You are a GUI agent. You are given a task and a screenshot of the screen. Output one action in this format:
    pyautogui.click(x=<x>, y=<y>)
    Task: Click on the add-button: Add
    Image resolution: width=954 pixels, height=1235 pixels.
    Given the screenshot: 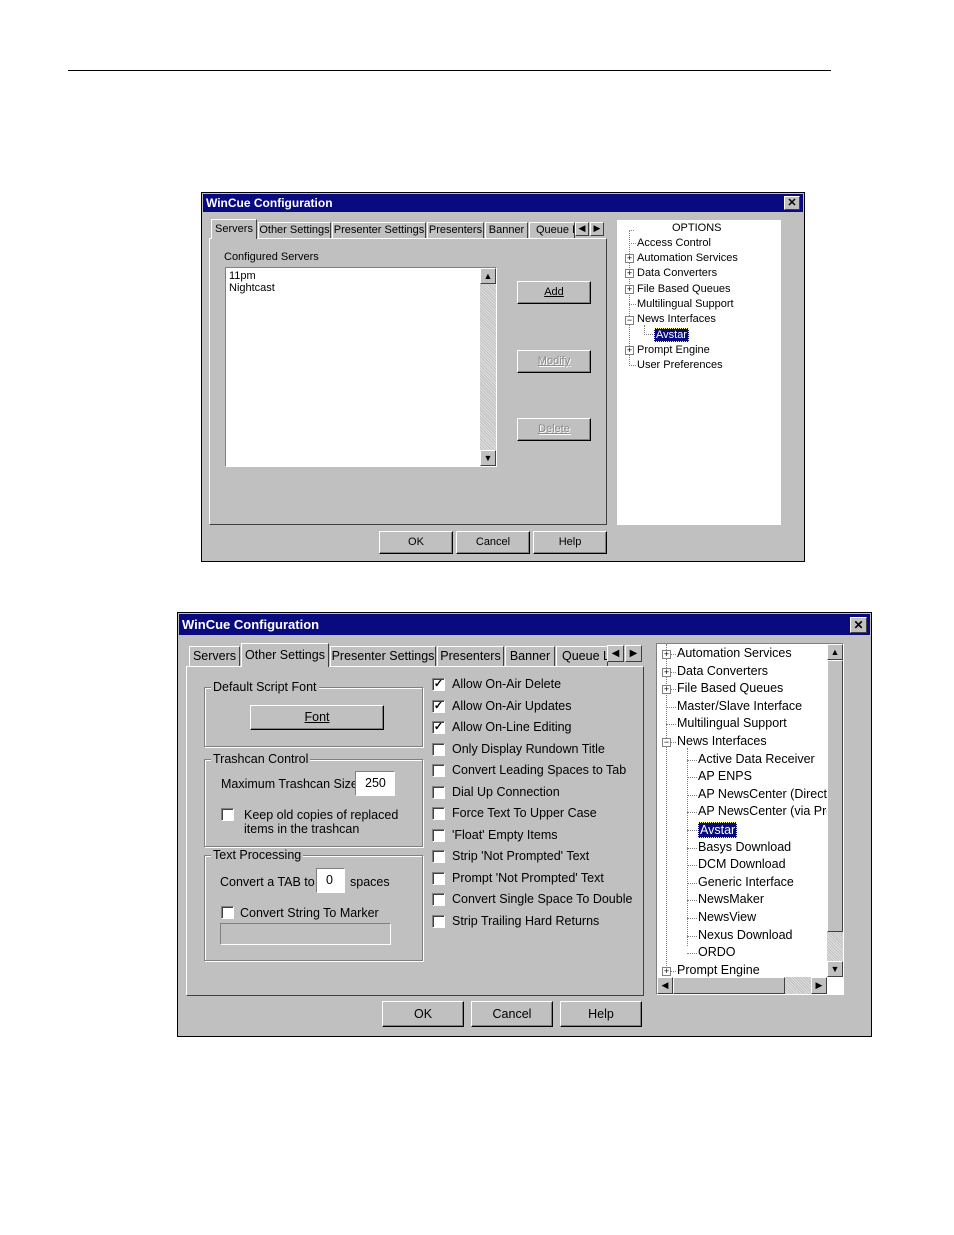 What is the action you would take?
    pyautogui.click(x=554, y=292)
    